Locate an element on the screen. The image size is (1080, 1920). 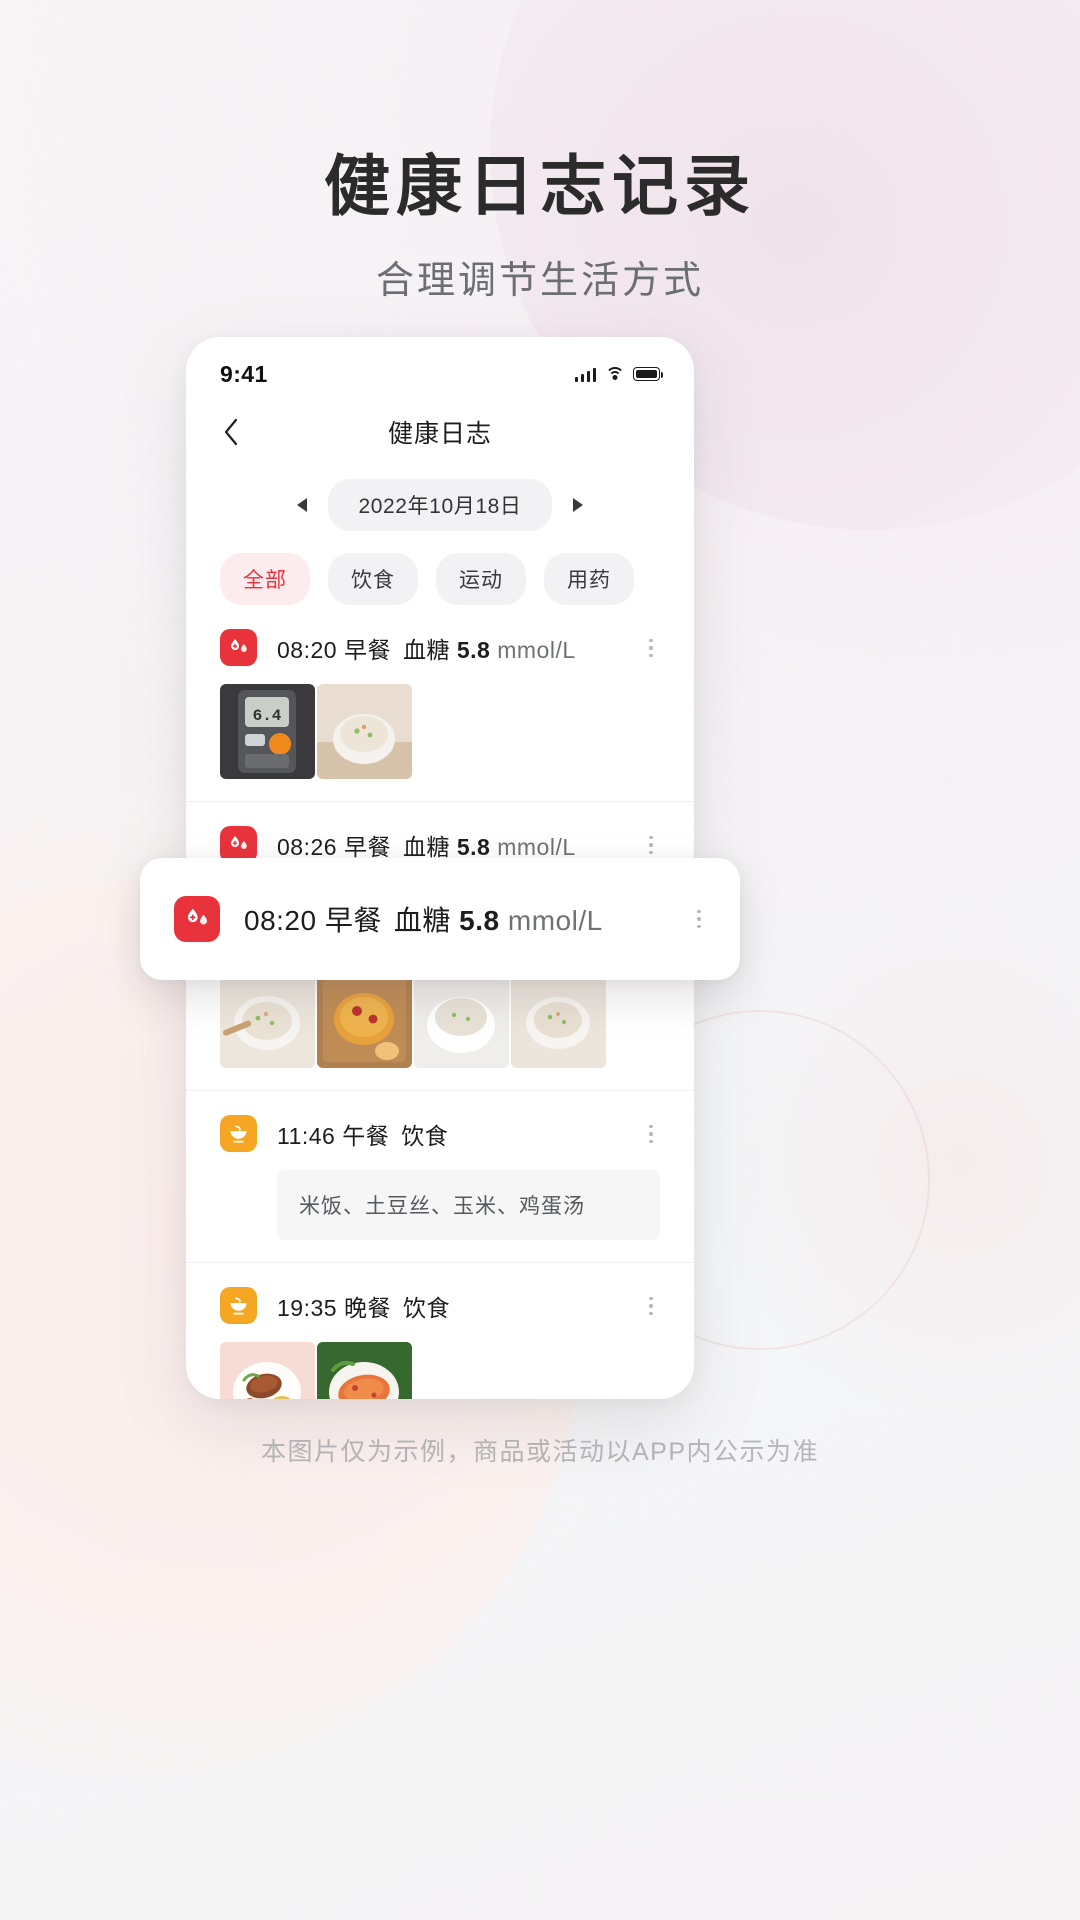
date-value: 2022年10月18日 is located at coordinates (440, 505).